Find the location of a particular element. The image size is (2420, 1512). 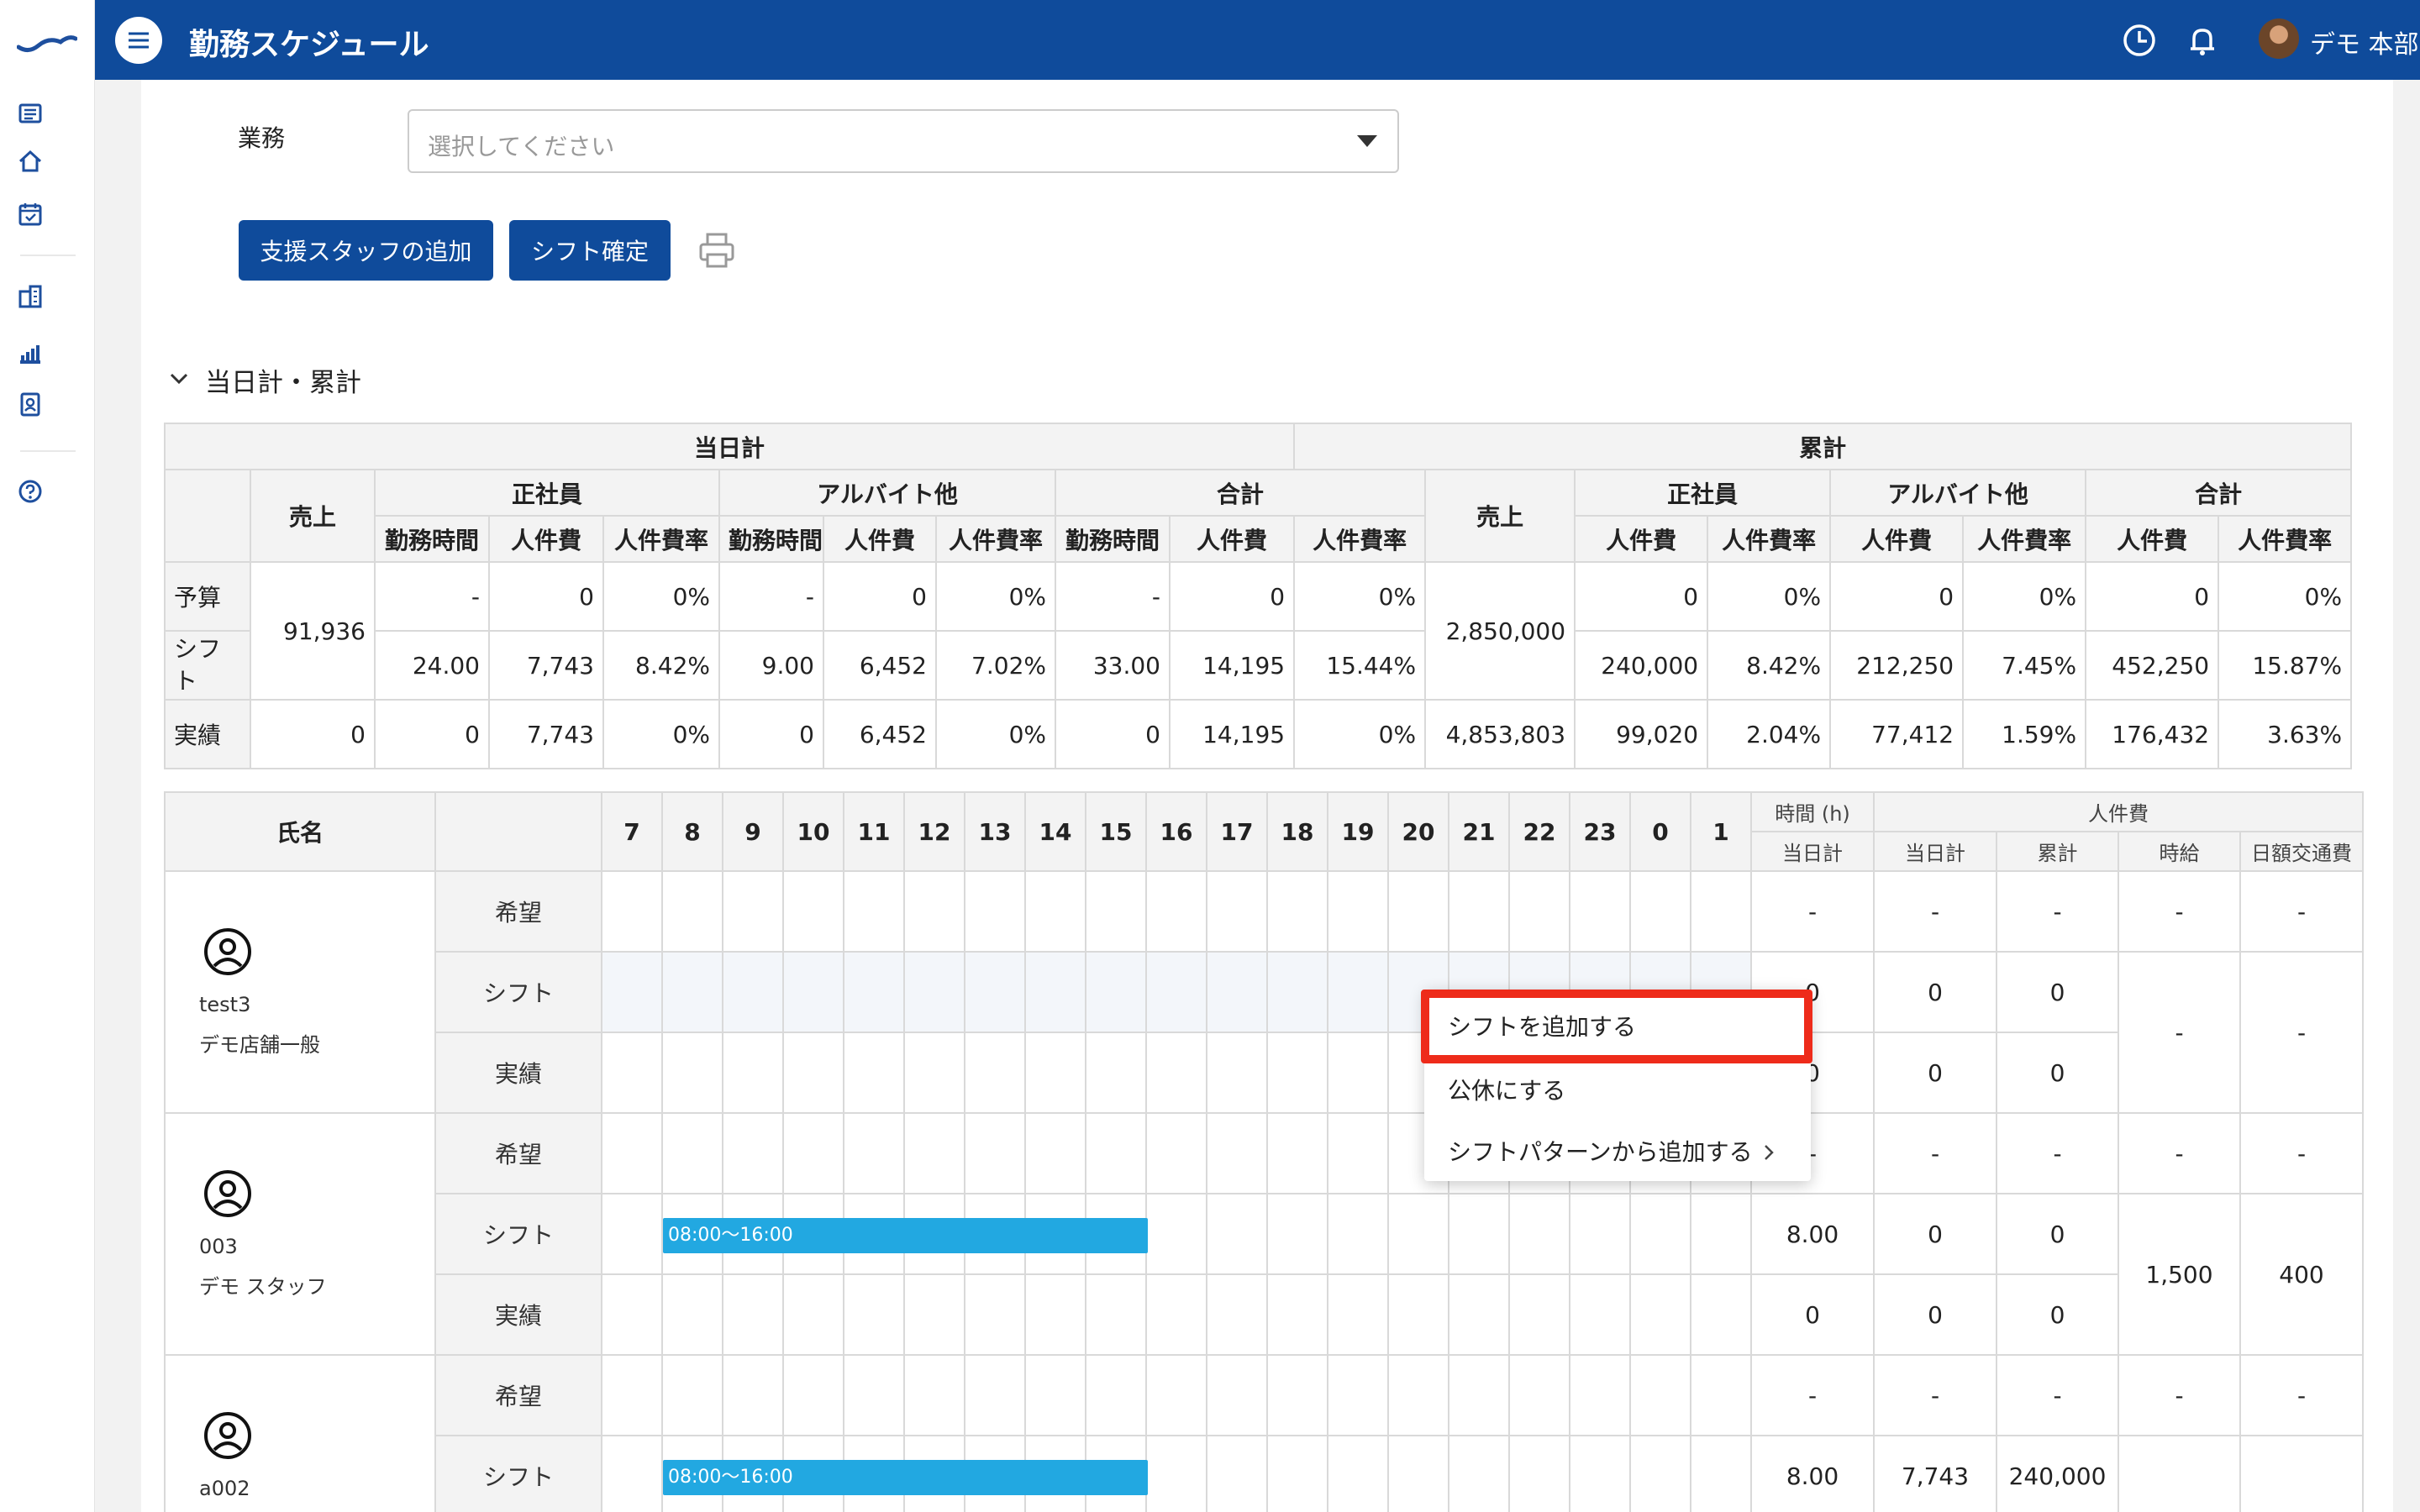

help-icon is located at coordinates (30, 491).